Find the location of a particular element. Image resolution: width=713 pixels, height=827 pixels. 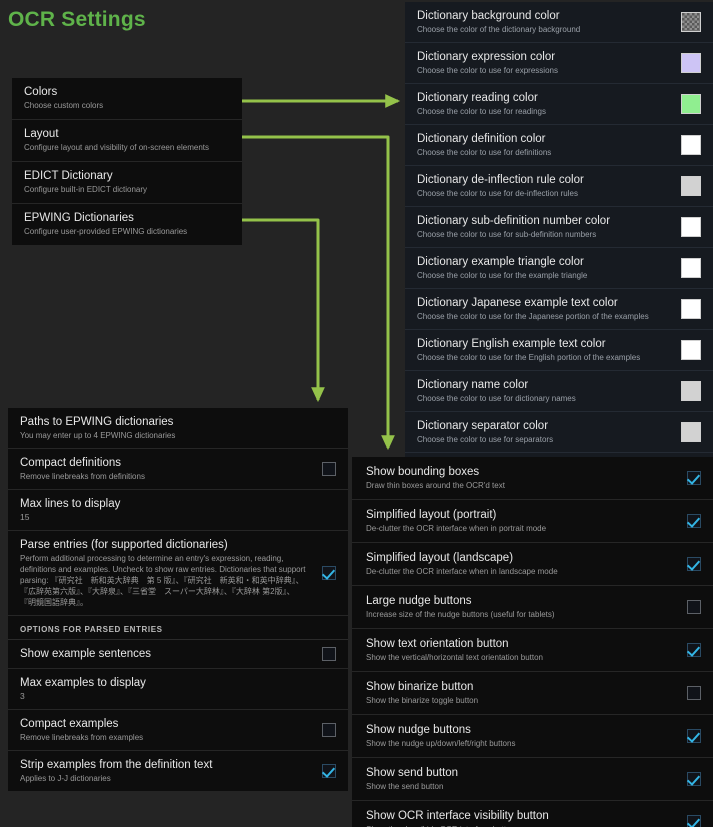

menu-item-colors: Colors Choose custom colors is located at coordinates (127, 99).